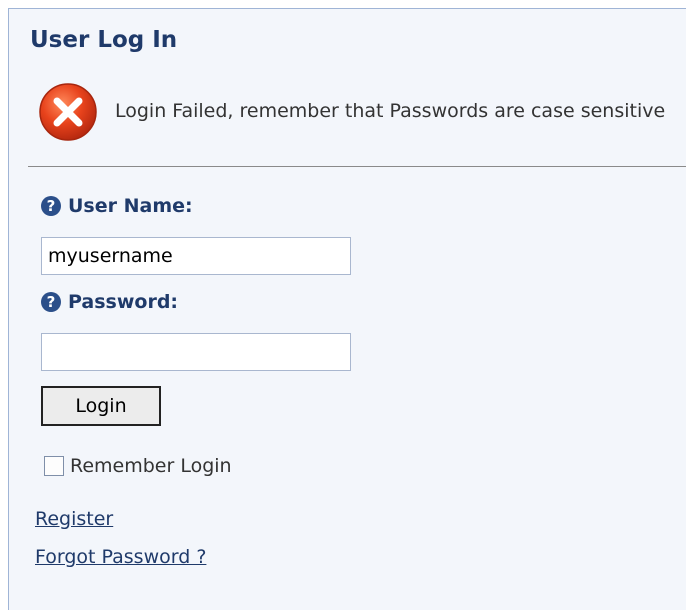 The height and width of the screenshot is (610, 686). Describe the element at coordinates (123, 302) in the screenshot. I see `password-label-text: Password:` at that location.